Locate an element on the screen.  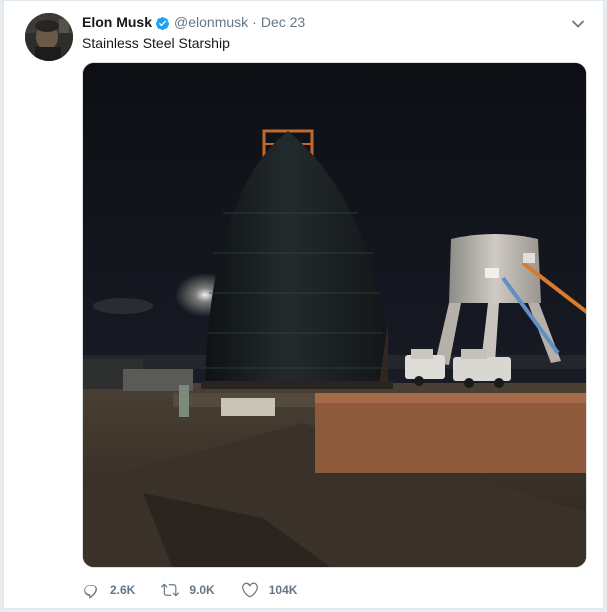
avatar is located at coordinates (49, 37).